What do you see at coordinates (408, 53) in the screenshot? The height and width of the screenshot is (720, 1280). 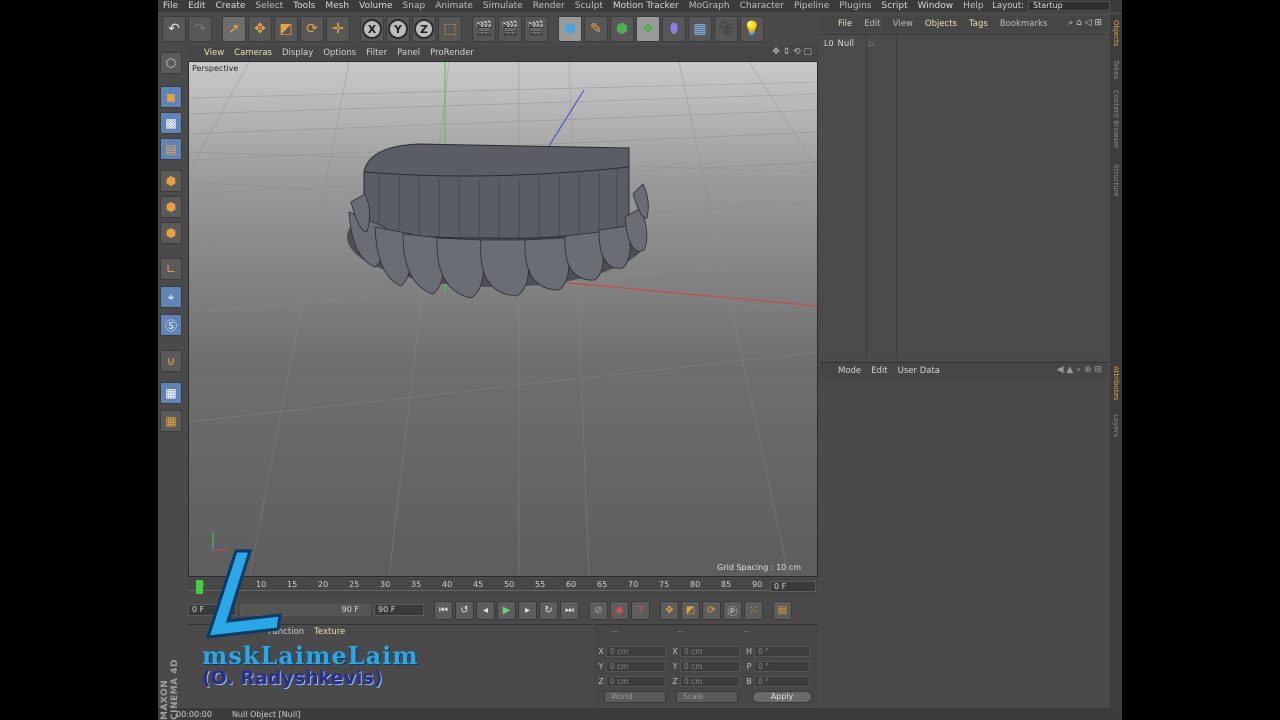 I see `viewport-menu-panel: Panel` at bounding box center [408, 53].